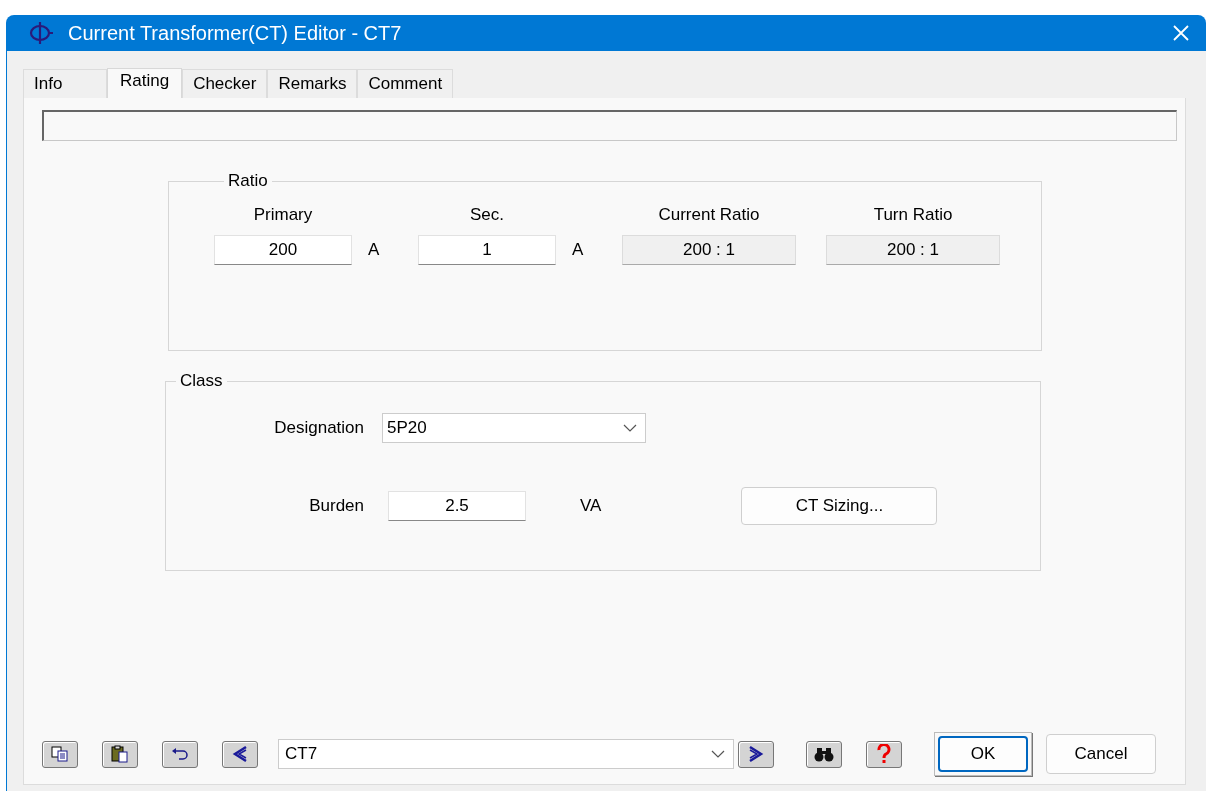 The image size is (1208, 791). I want to click on copy-button, so click(60, 754).